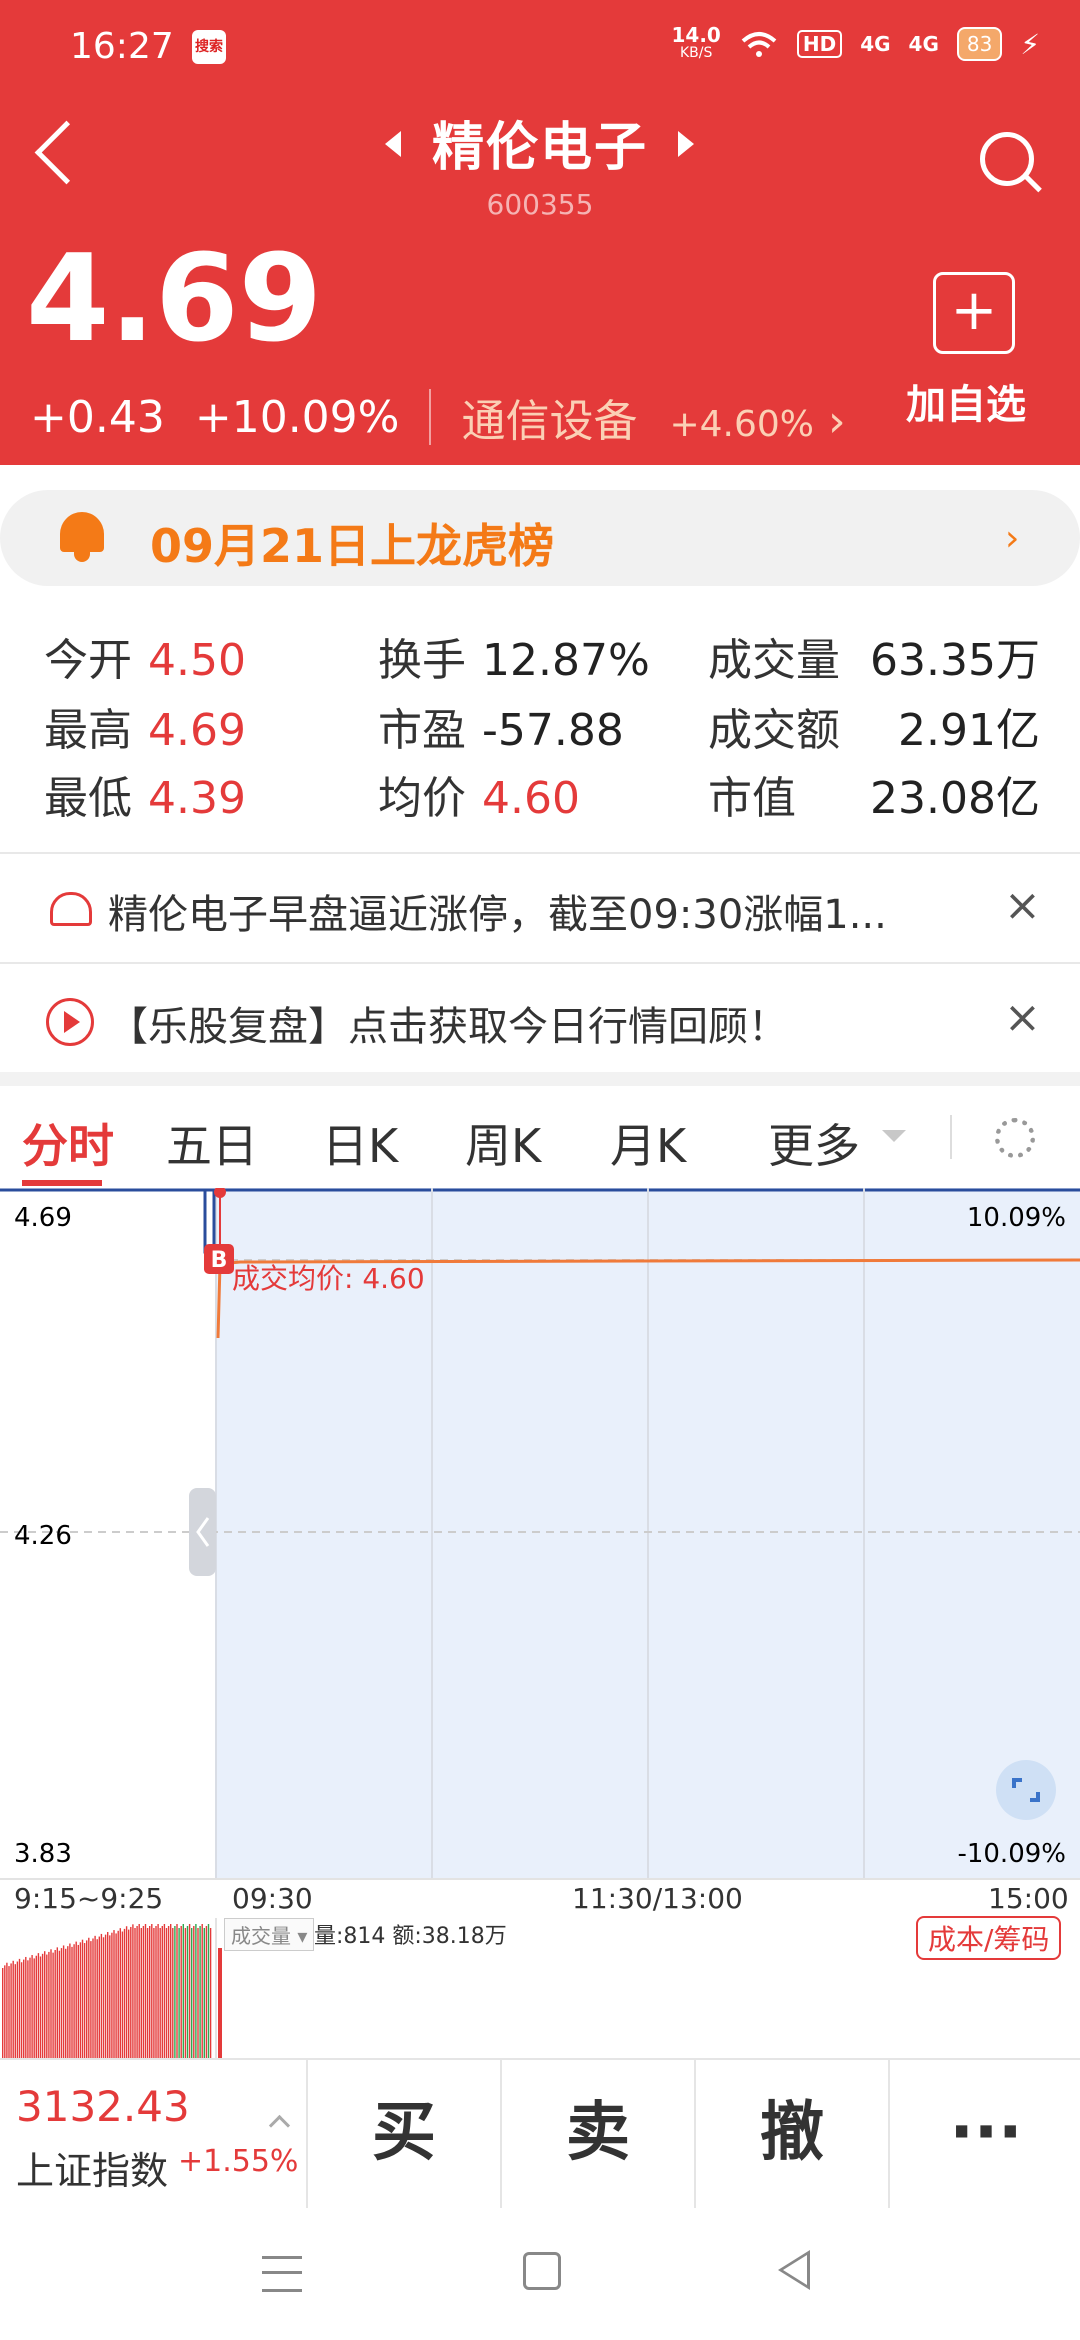 Image resolution: width=1080 pixels, height=2340 pixels. I want to click on back-nav-icon, so click(794, 2270).